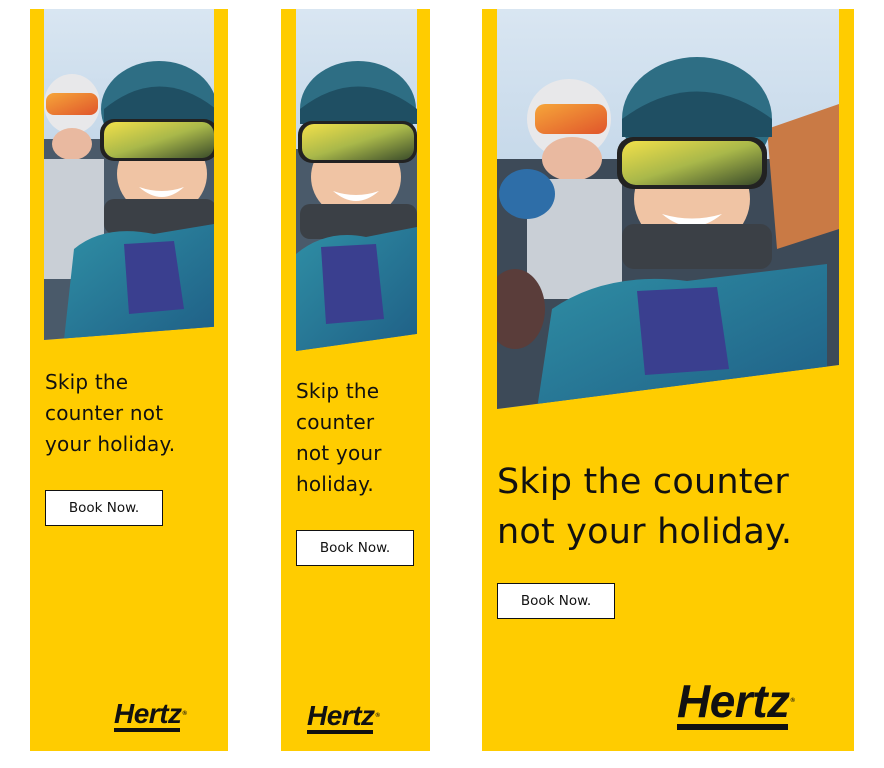 This screenshot has height=768, width=884. Describe the element at coordinates (645, 532) in the screenshot. I see `headline-line: not your holiday.` at that location.